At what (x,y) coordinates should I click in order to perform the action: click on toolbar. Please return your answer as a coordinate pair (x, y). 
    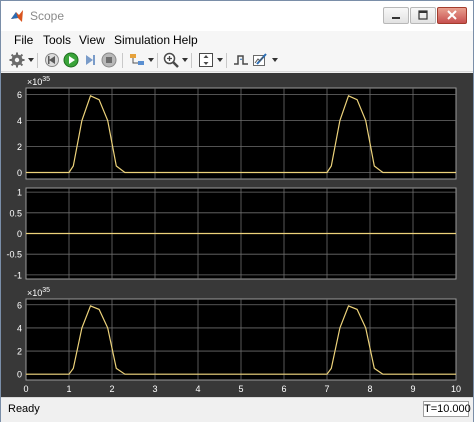
    Looking at the image, I should click on (237, 61).